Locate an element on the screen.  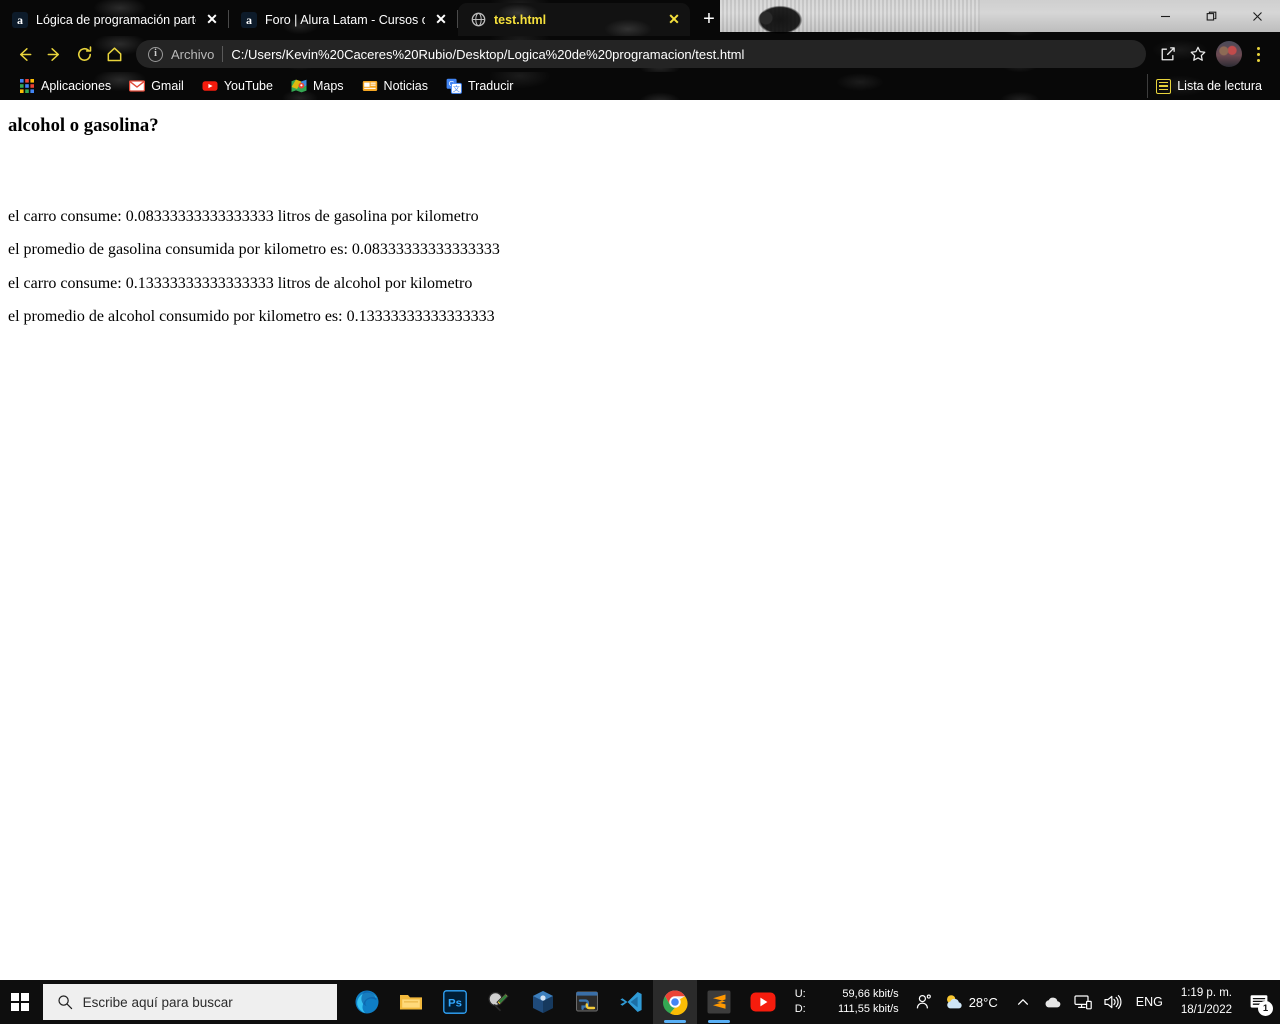
search-placeholder: Escribe aquí para buscar is located at coordinates (157, 1002).